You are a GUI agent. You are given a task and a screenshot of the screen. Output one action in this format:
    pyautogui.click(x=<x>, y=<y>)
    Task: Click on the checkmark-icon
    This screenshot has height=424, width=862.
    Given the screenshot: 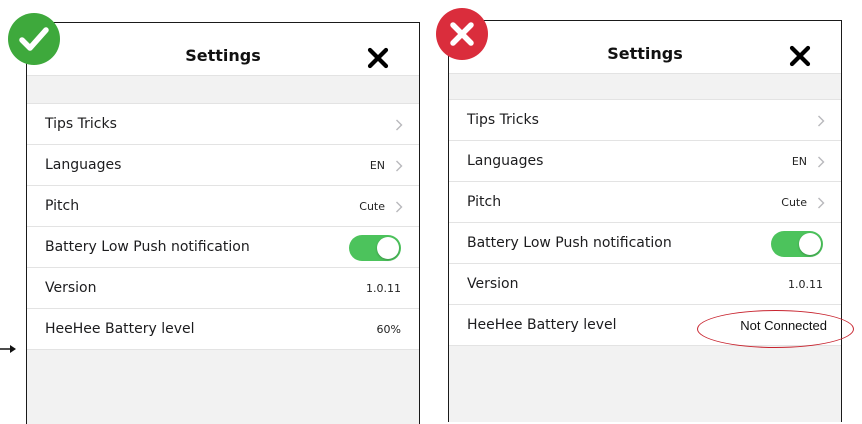 What is the action you would take?
    pyautogui.click(x=34, y=39)
    